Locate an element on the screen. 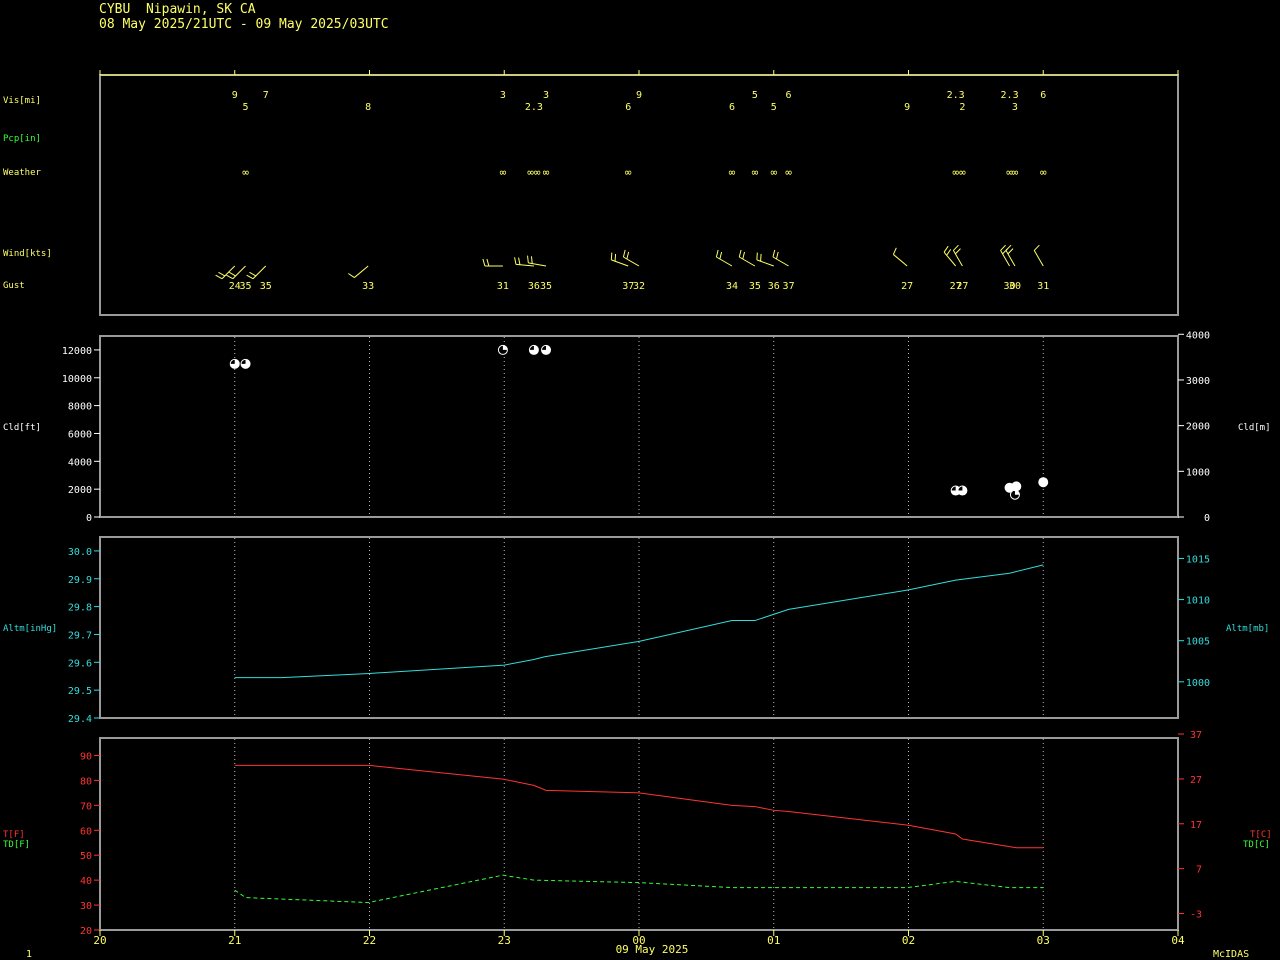 The height and width of the screenshot is (960, 1280). cloud-y2tick-label: 3000 is located at coordinates (1198, 381).